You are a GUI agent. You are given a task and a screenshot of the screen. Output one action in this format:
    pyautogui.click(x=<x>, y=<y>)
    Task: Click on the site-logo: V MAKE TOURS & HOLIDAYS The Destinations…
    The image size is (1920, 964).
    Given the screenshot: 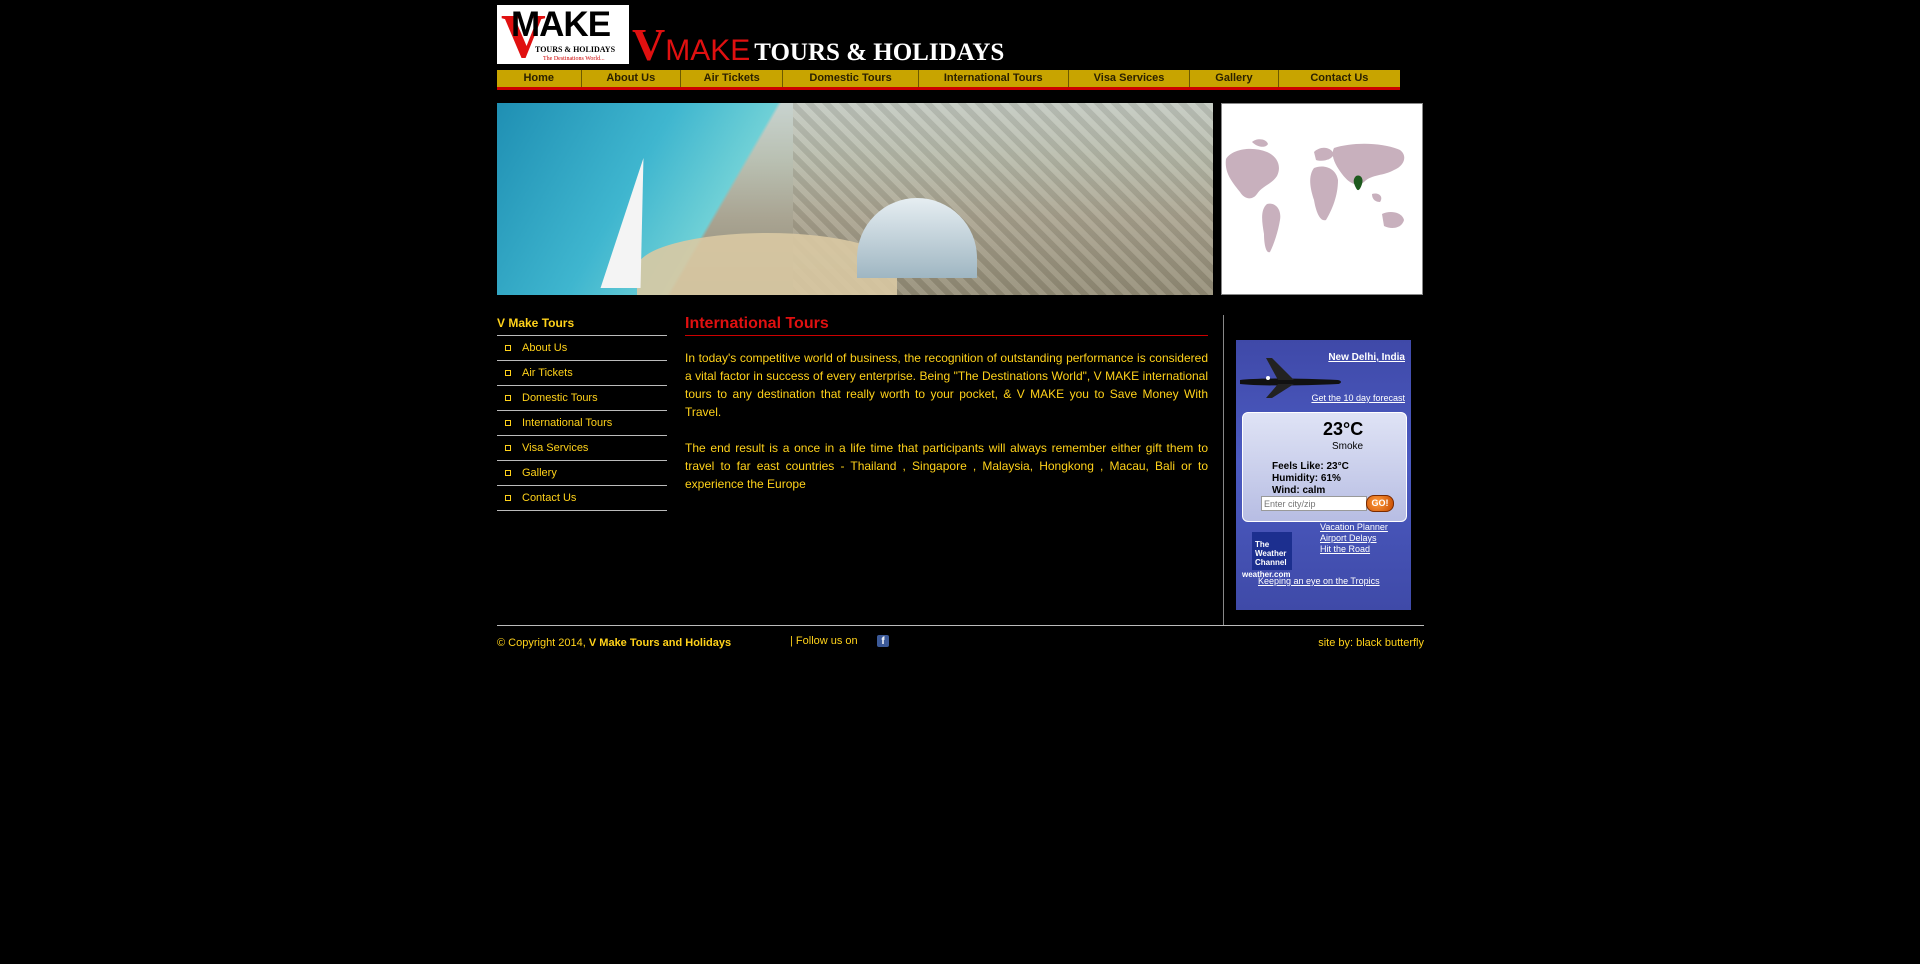 What is the action you would take?
    pyautogui.click(x=563, y=36)
    